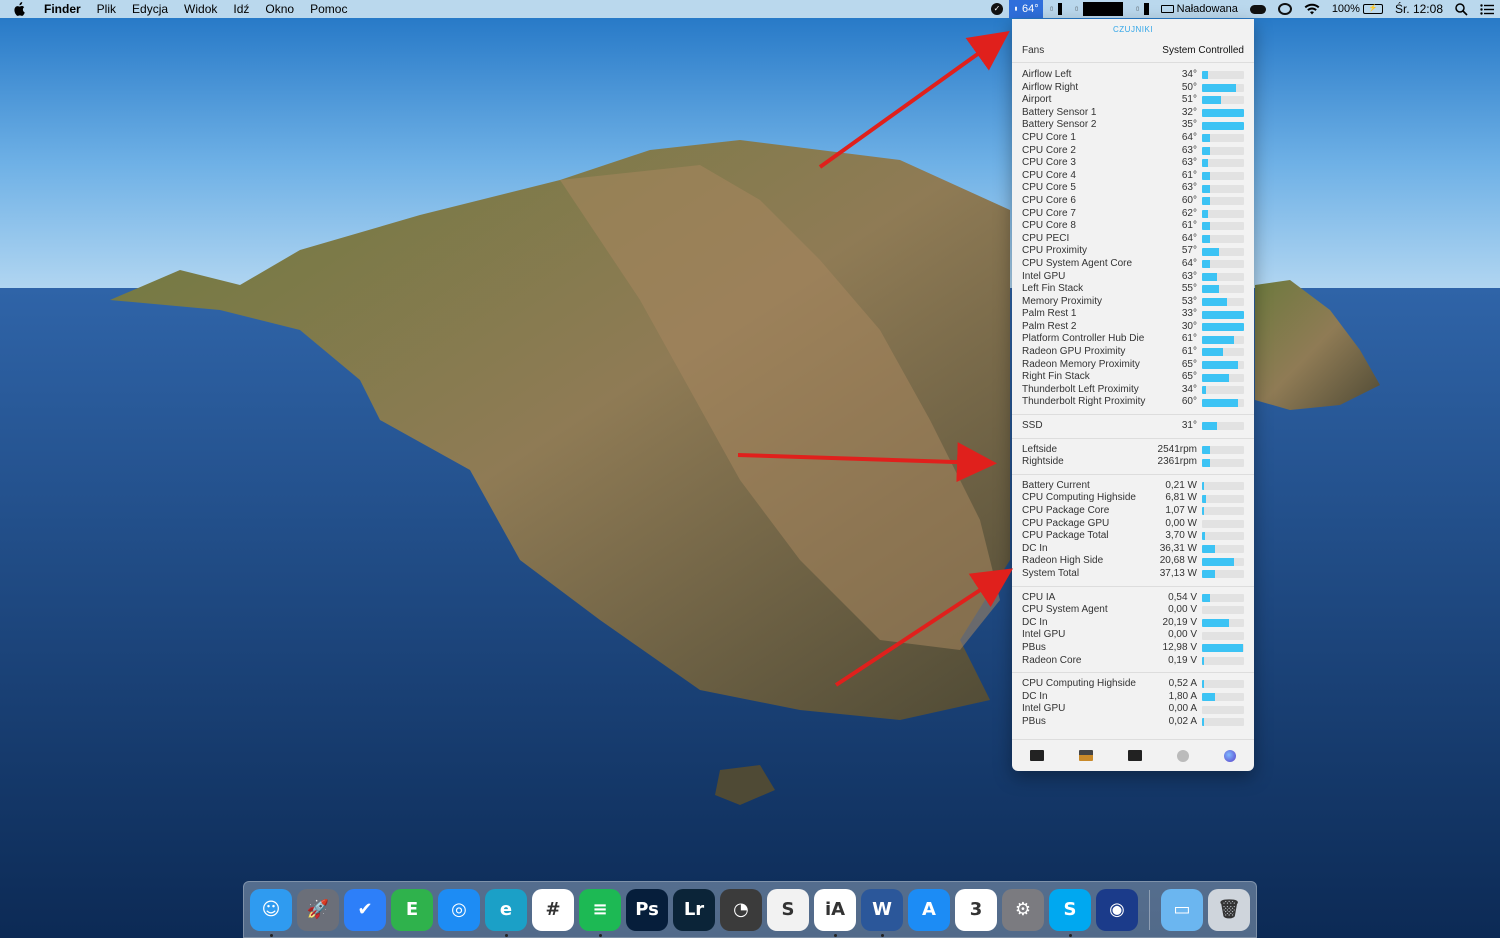 The height and width of the screenshot is (938, 1500). What do you see at coordinates (1026, 9) in the screenshot?
I see `temperature-status-item: ▮ 64°` at bounding box center [1026, 9].